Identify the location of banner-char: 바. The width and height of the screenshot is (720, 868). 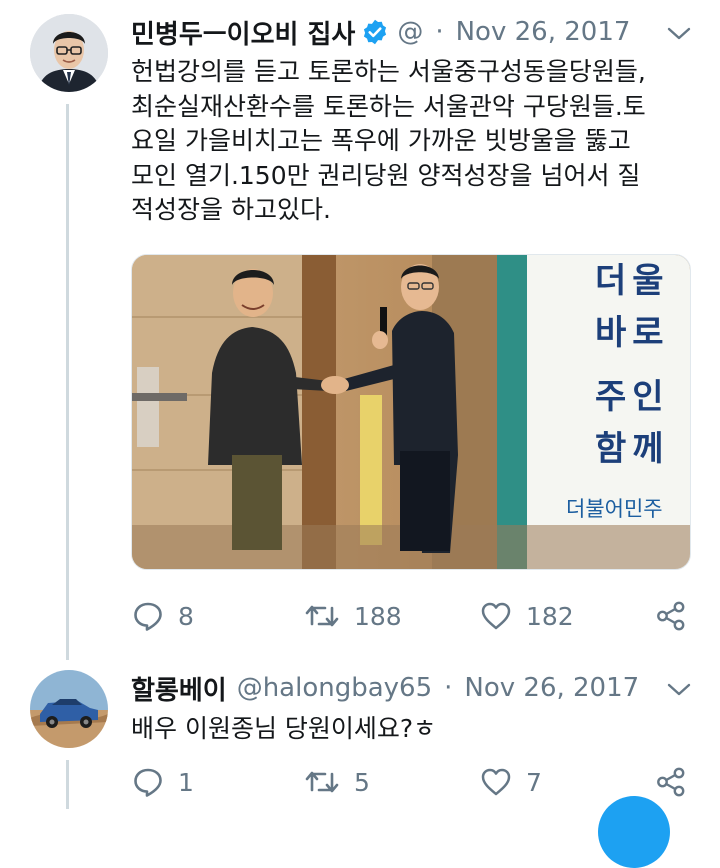
(611, 333).